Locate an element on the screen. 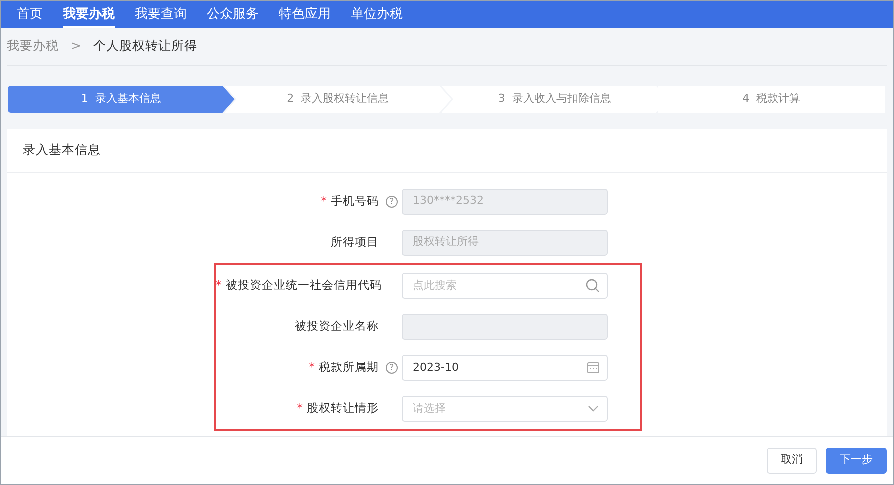  readonly-field: 130****2532 is located at coordinates (505, 201).